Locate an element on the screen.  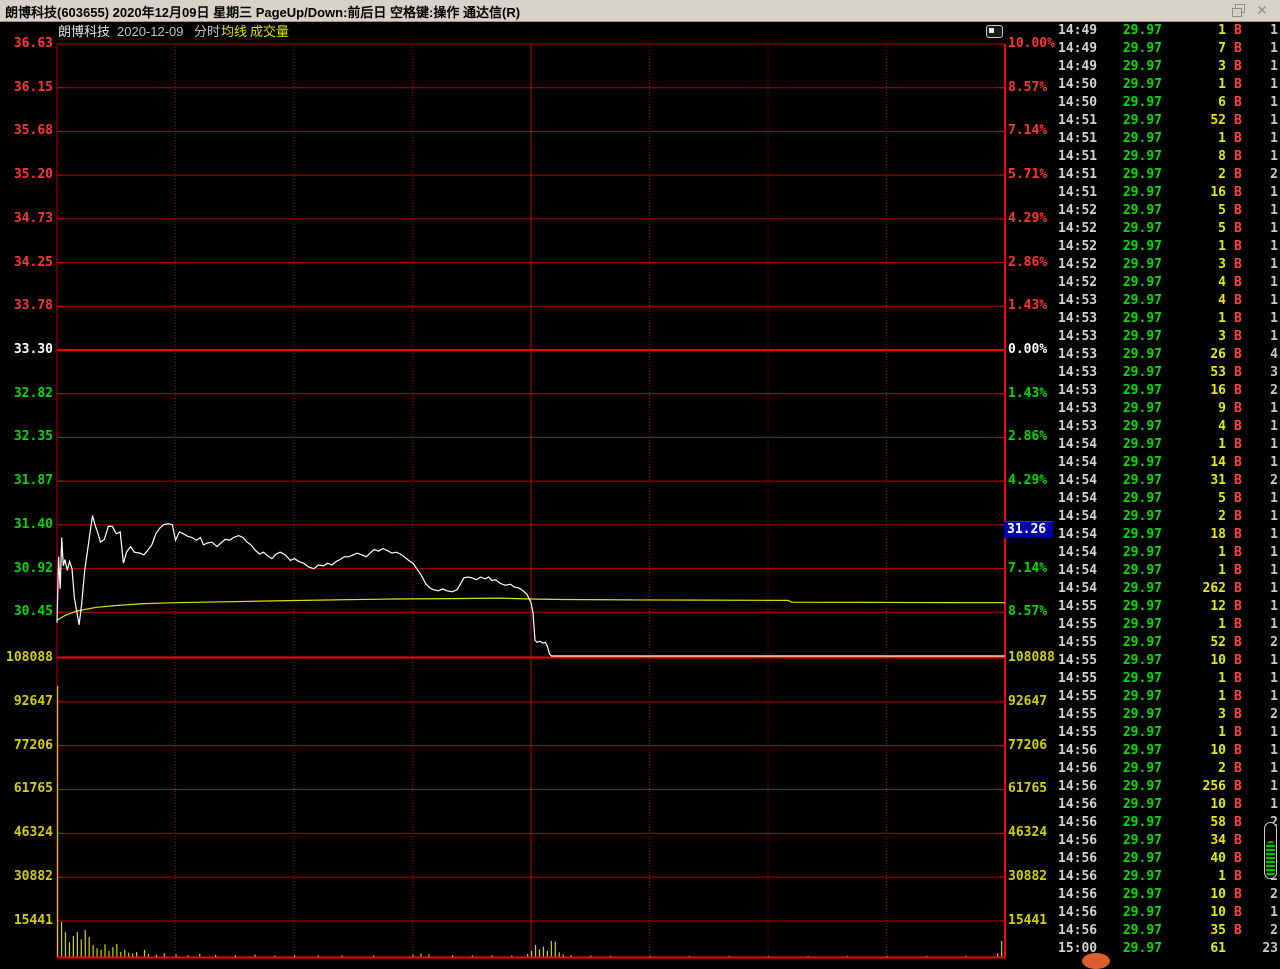
txn-row: 14:54 29.97 5 B 1 is located at coordinates (1168, 499).